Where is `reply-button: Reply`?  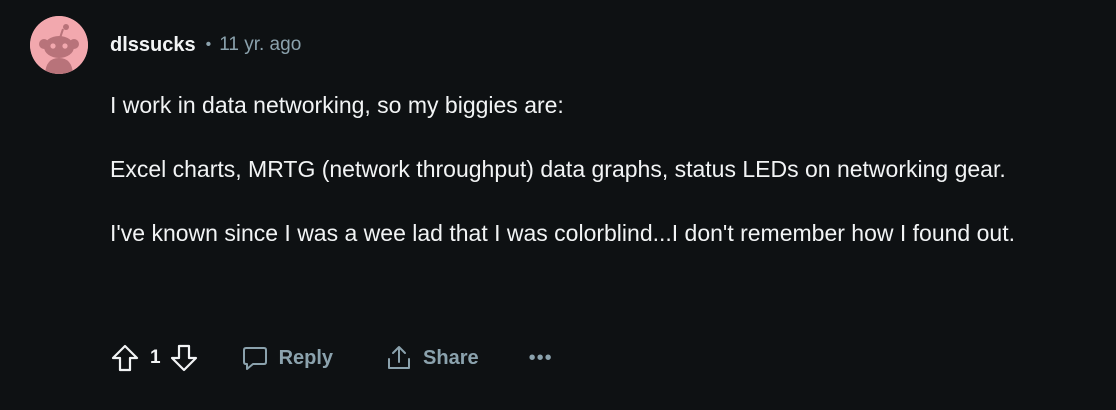 reply-button: Reply is located at coordinates (287, 358).